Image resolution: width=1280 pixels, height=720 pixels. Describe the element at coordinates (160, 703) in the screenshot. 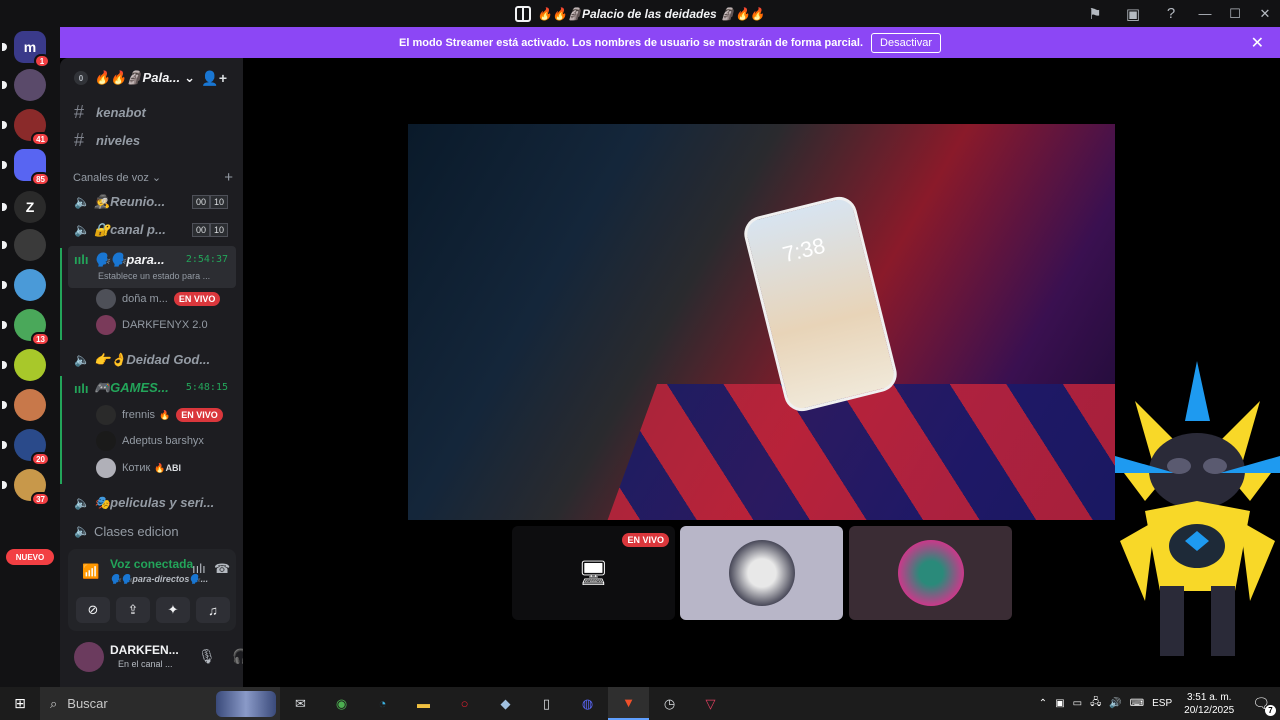

I see `taskbar-search: ⌕ Buscar` at that location.